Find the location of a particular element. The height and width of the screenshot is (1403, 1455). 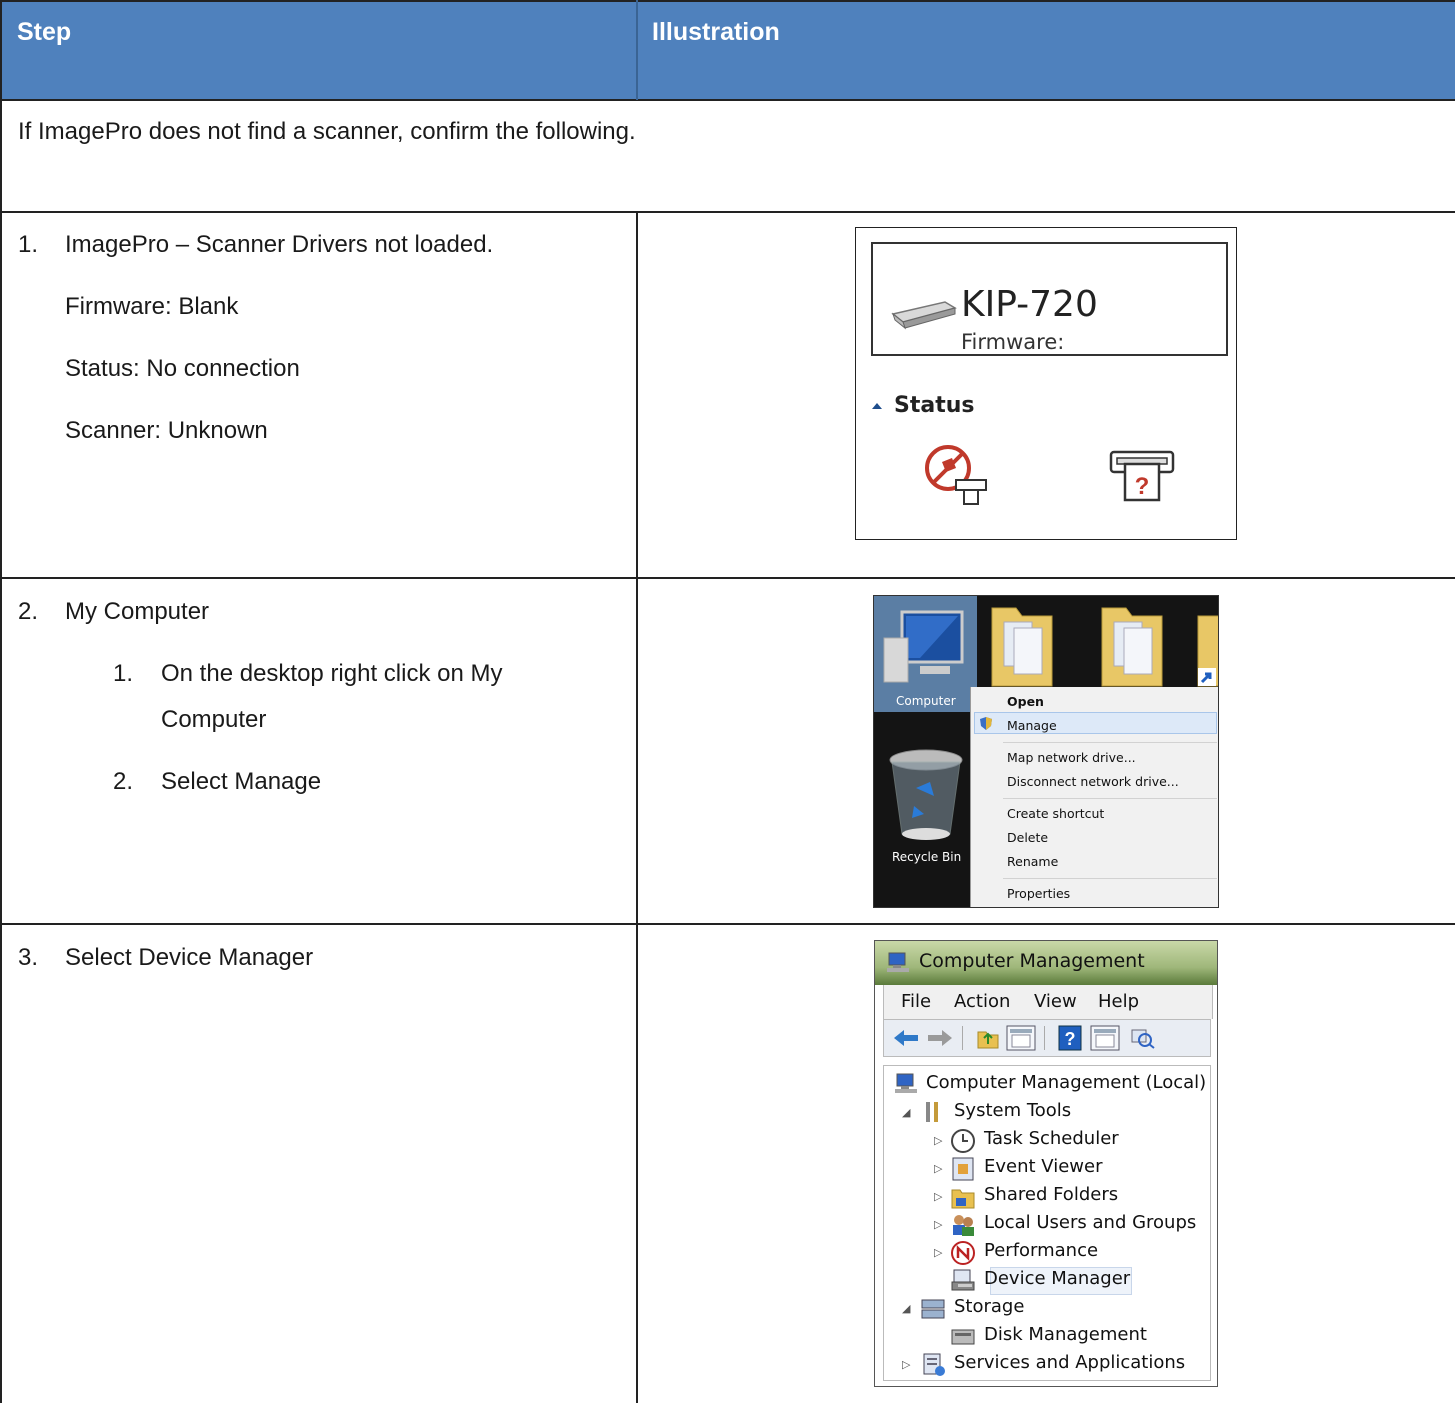

menu-bar: File Action View Help is located at coordinates (1048, 1002).